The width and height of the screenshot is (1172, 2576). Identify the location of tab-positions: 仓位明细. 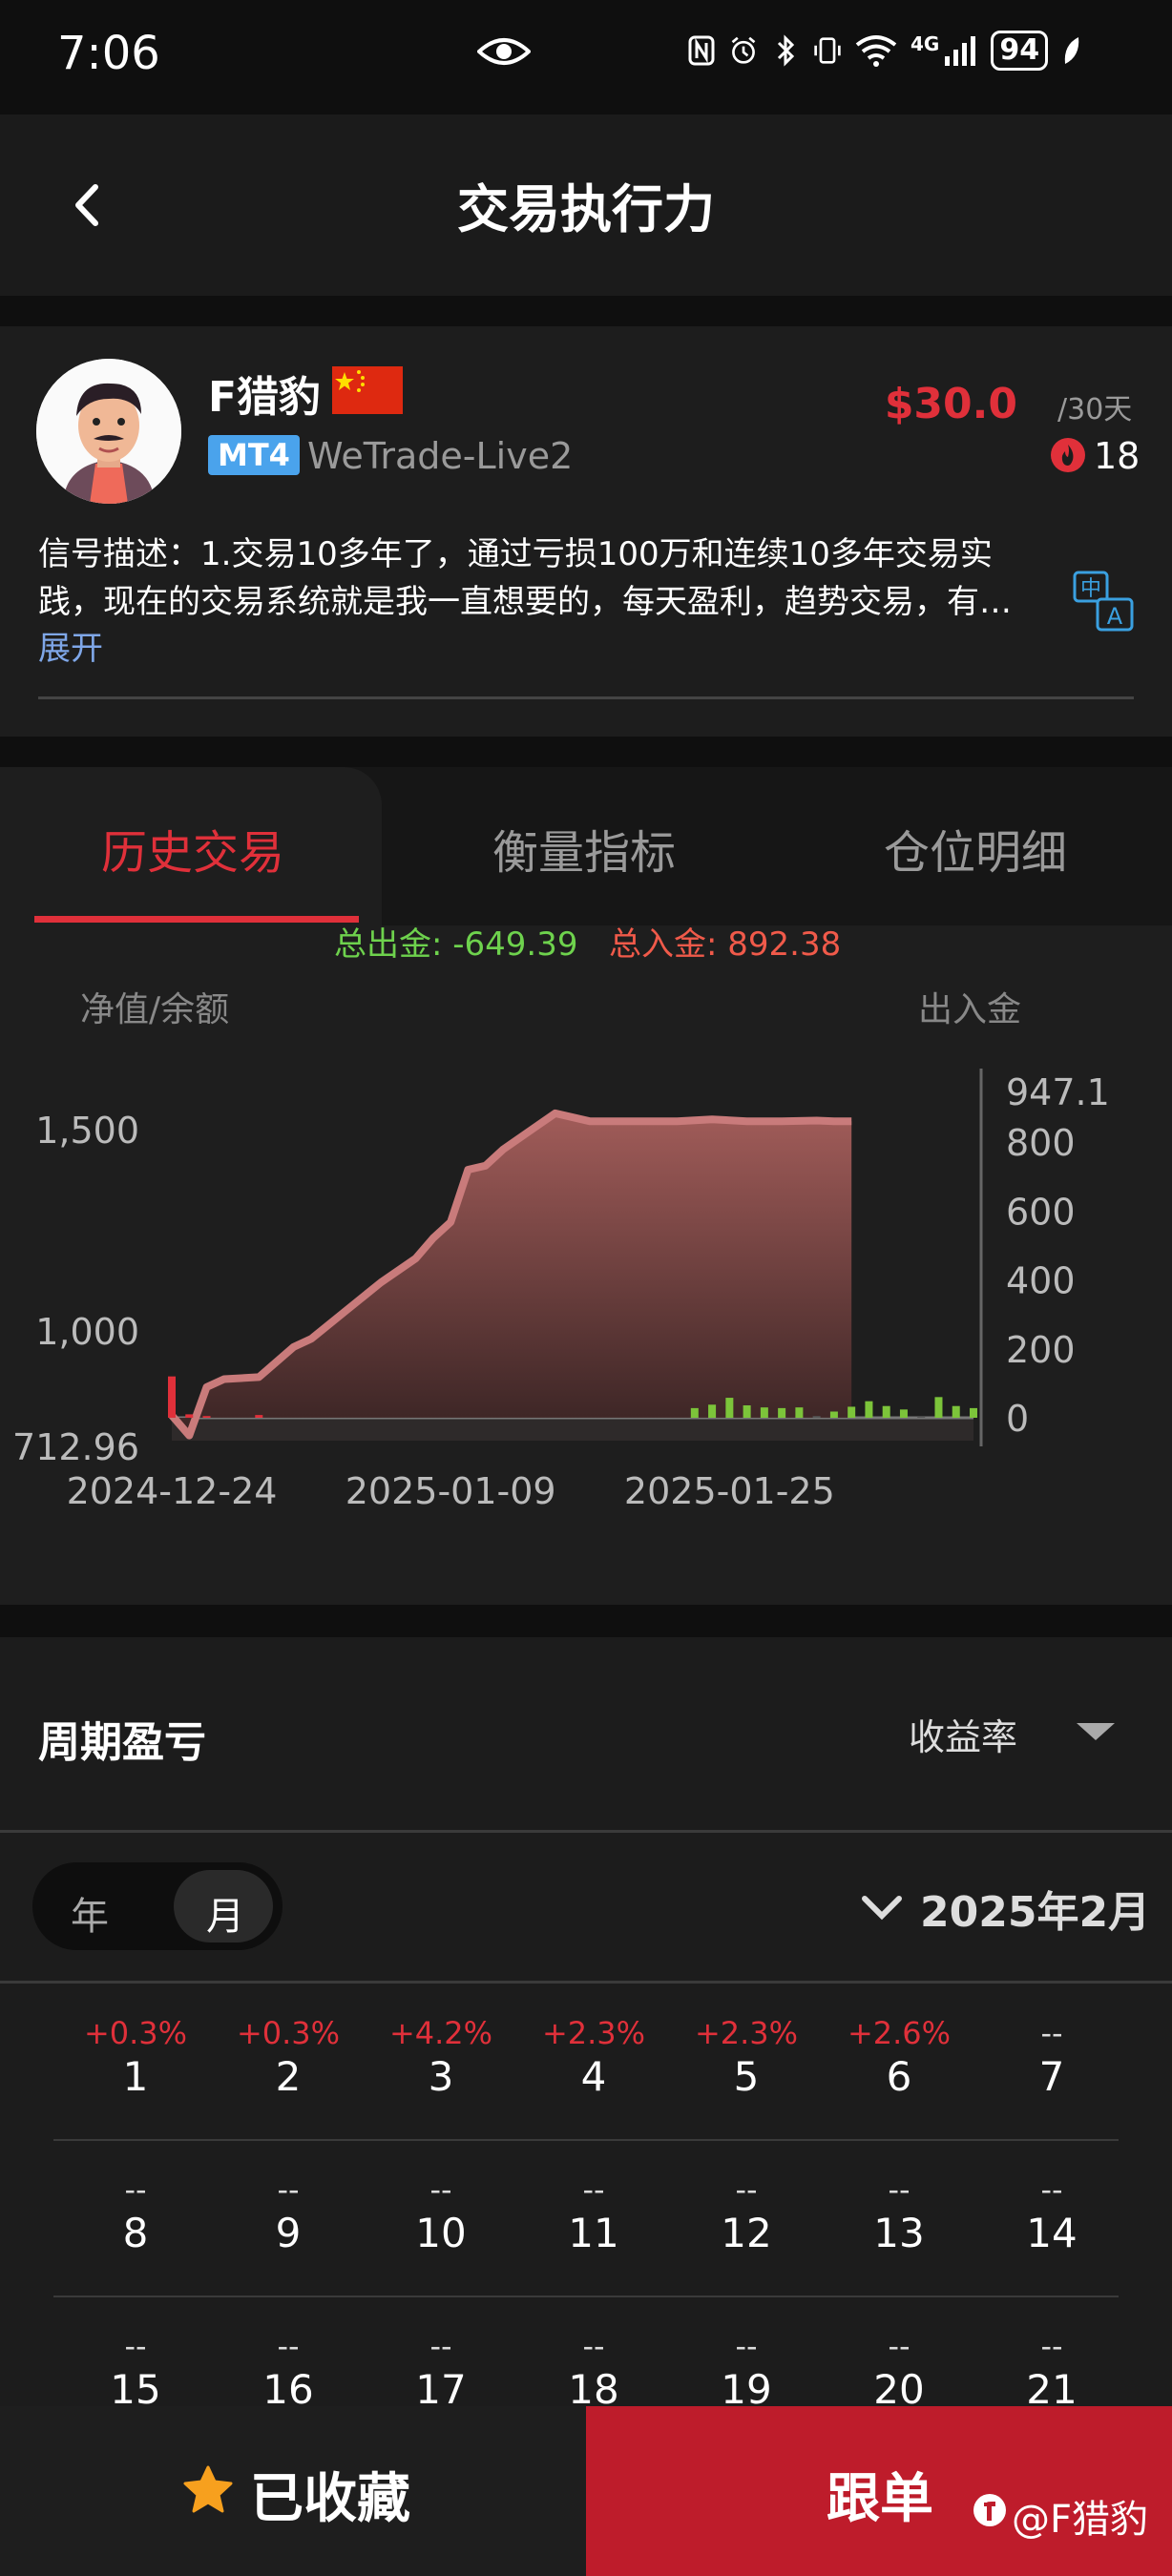
(976, 848).